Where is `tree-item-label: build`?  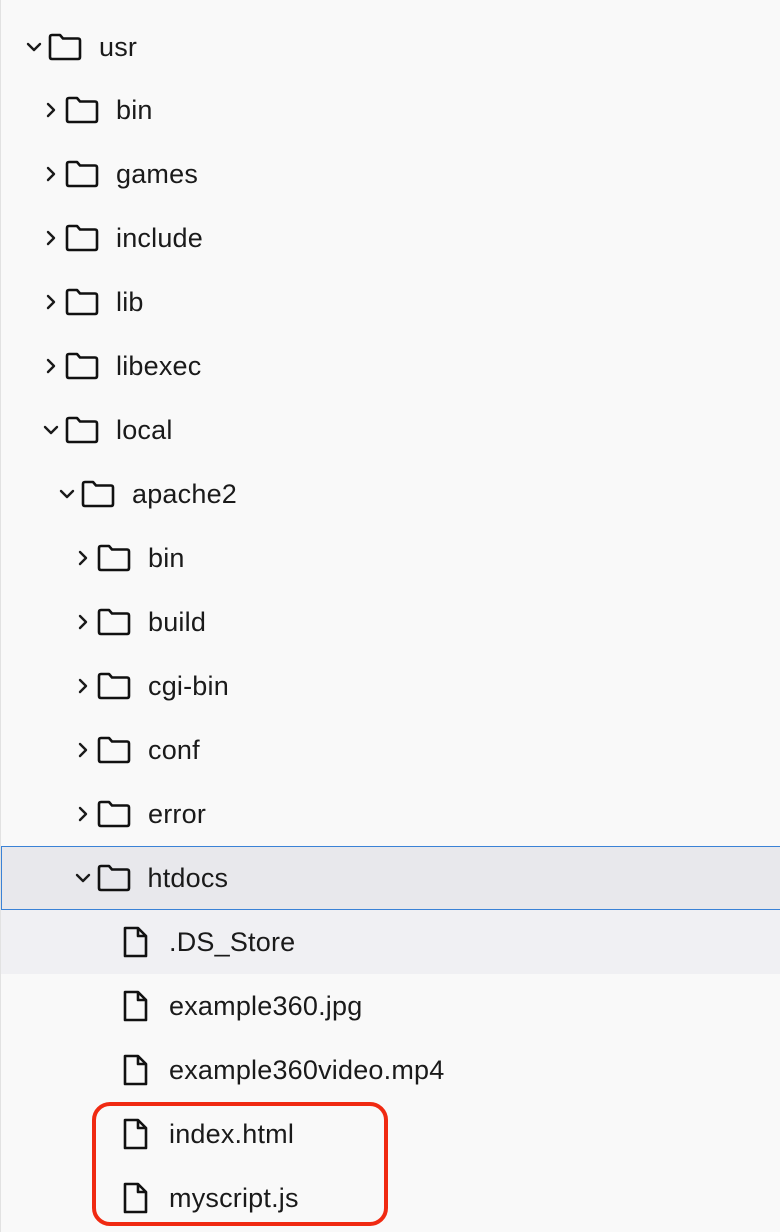 tree-item-label: build is located at coordinates (177, 621).